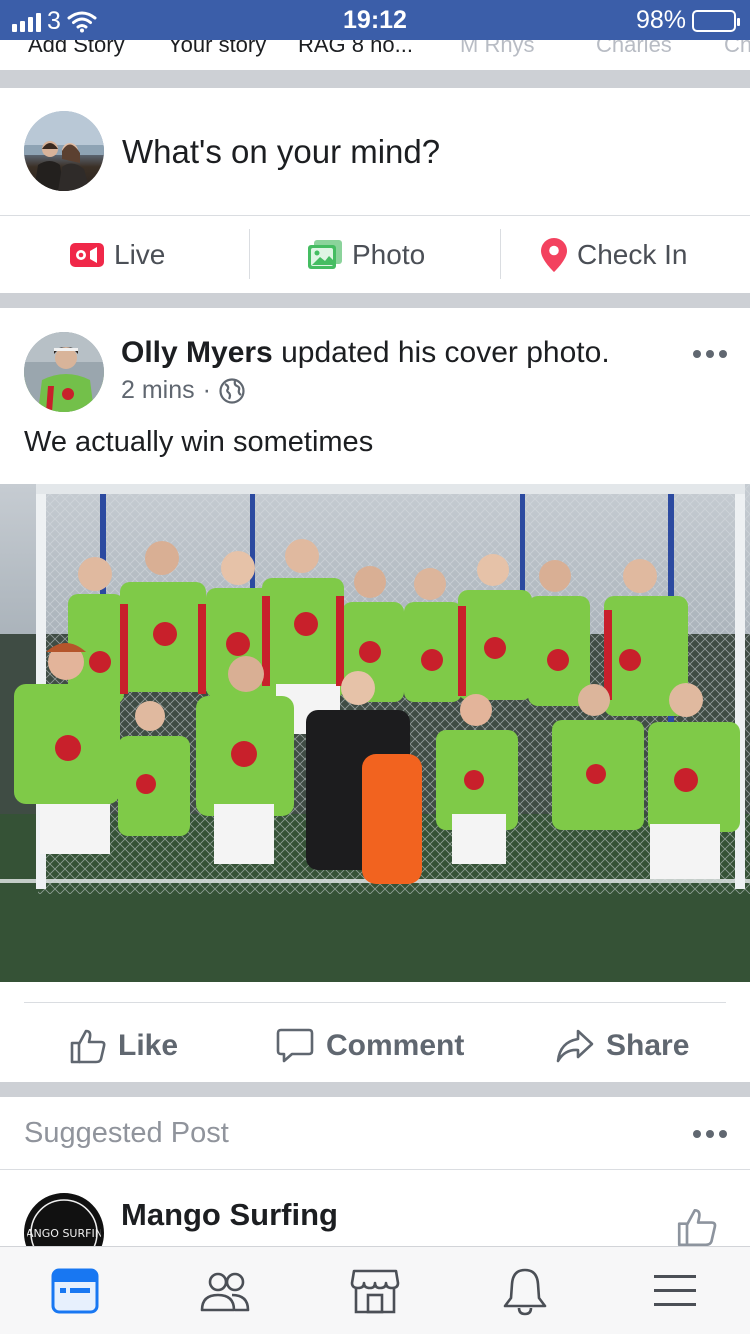 The height and width of the screenshot is (1334, 750). Describe the element at coordinates (197, 352) in the screenshot. I see `author-name: Olly Myers` at that location.